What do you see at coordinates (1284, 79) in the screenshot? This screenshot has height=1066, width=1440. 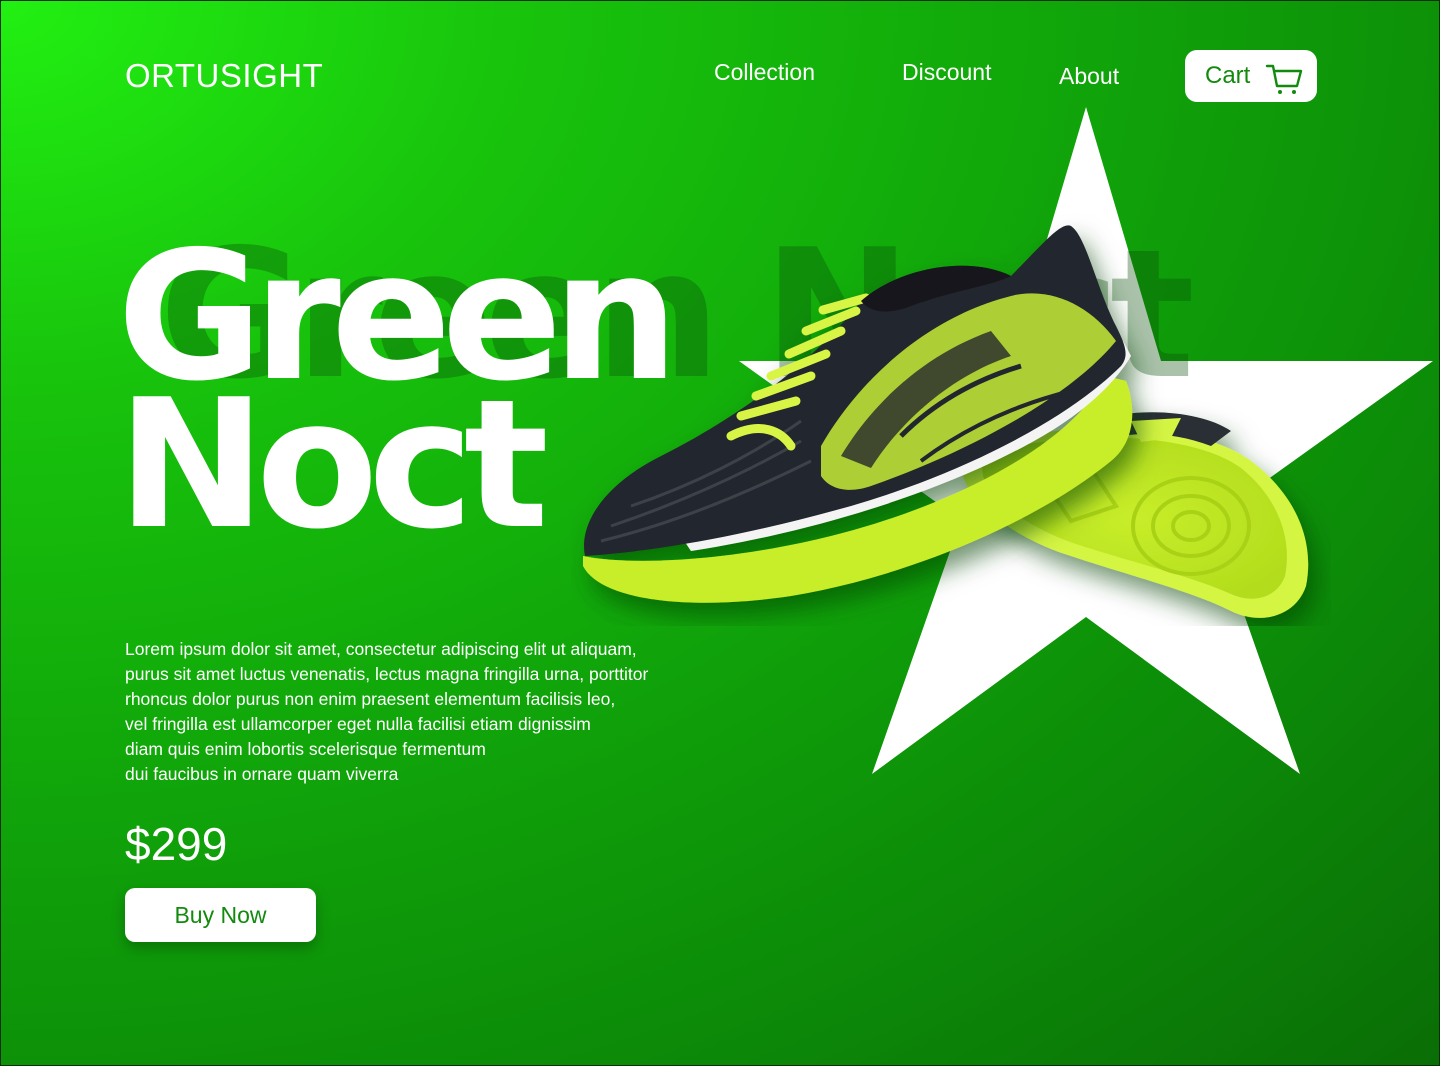 I see `shopping-cart-icon` at bounding box center [1284, 79].